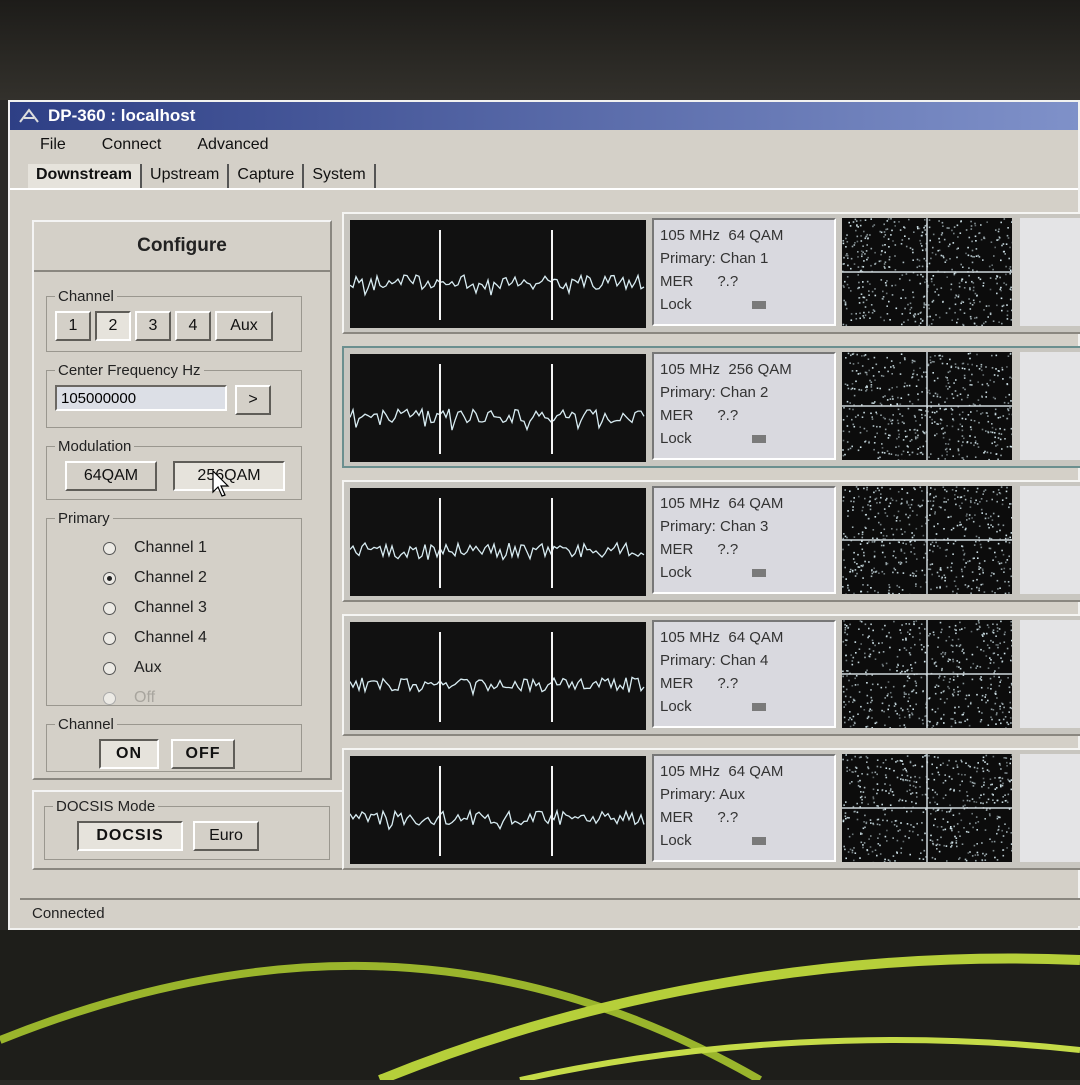 The height and width of the screenshot is (1085, 1080). Describe the element at coordinates (339, 176) in the screenshot. I see `tab-system: System` at that location.